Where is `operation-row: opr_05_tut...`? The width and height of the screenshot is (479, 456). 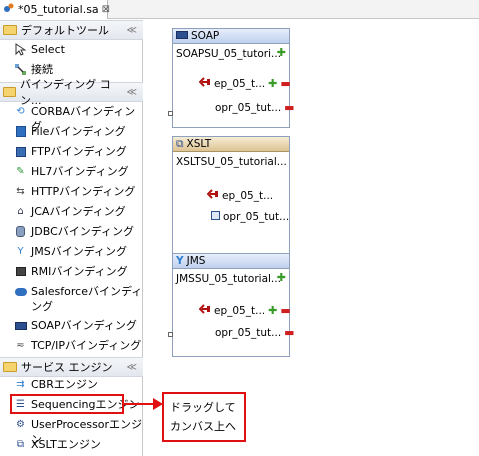 operation-row: opr_05_tut... is located at coordinates (250, 217).